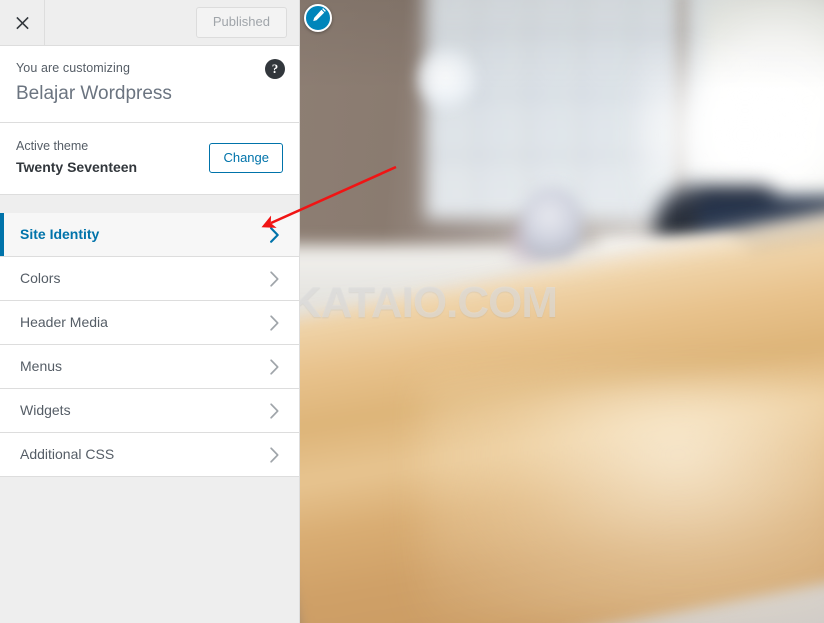 The width and height of the screenshot is (824, 623). What do you see at coordinates (67, 453) in the screenshot?
I see `panel-item-label: Additional CSS` at bounding box center [67, 453].